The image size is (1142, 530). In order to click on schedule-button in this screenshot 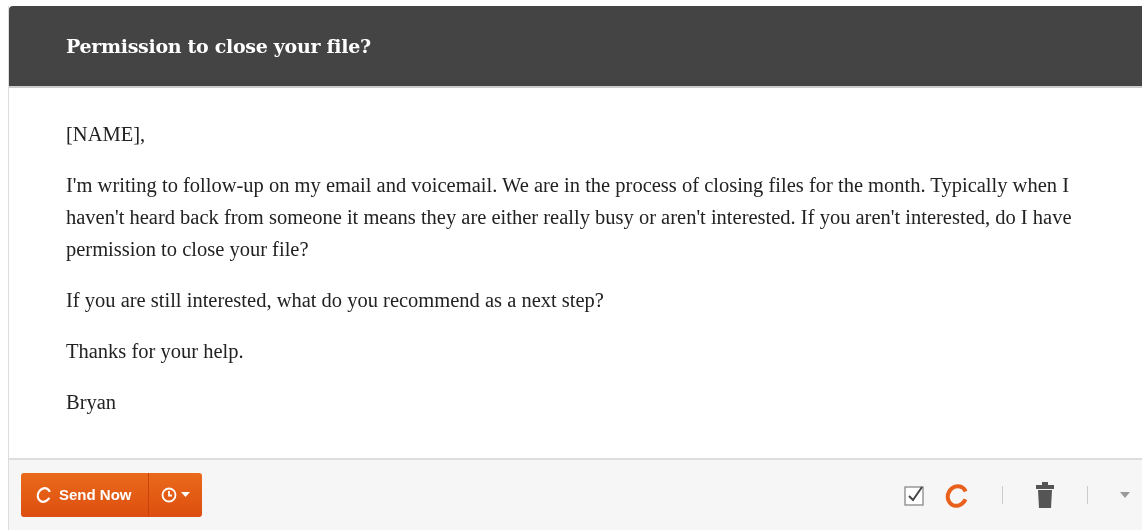, I will do `click(175, 495)`.